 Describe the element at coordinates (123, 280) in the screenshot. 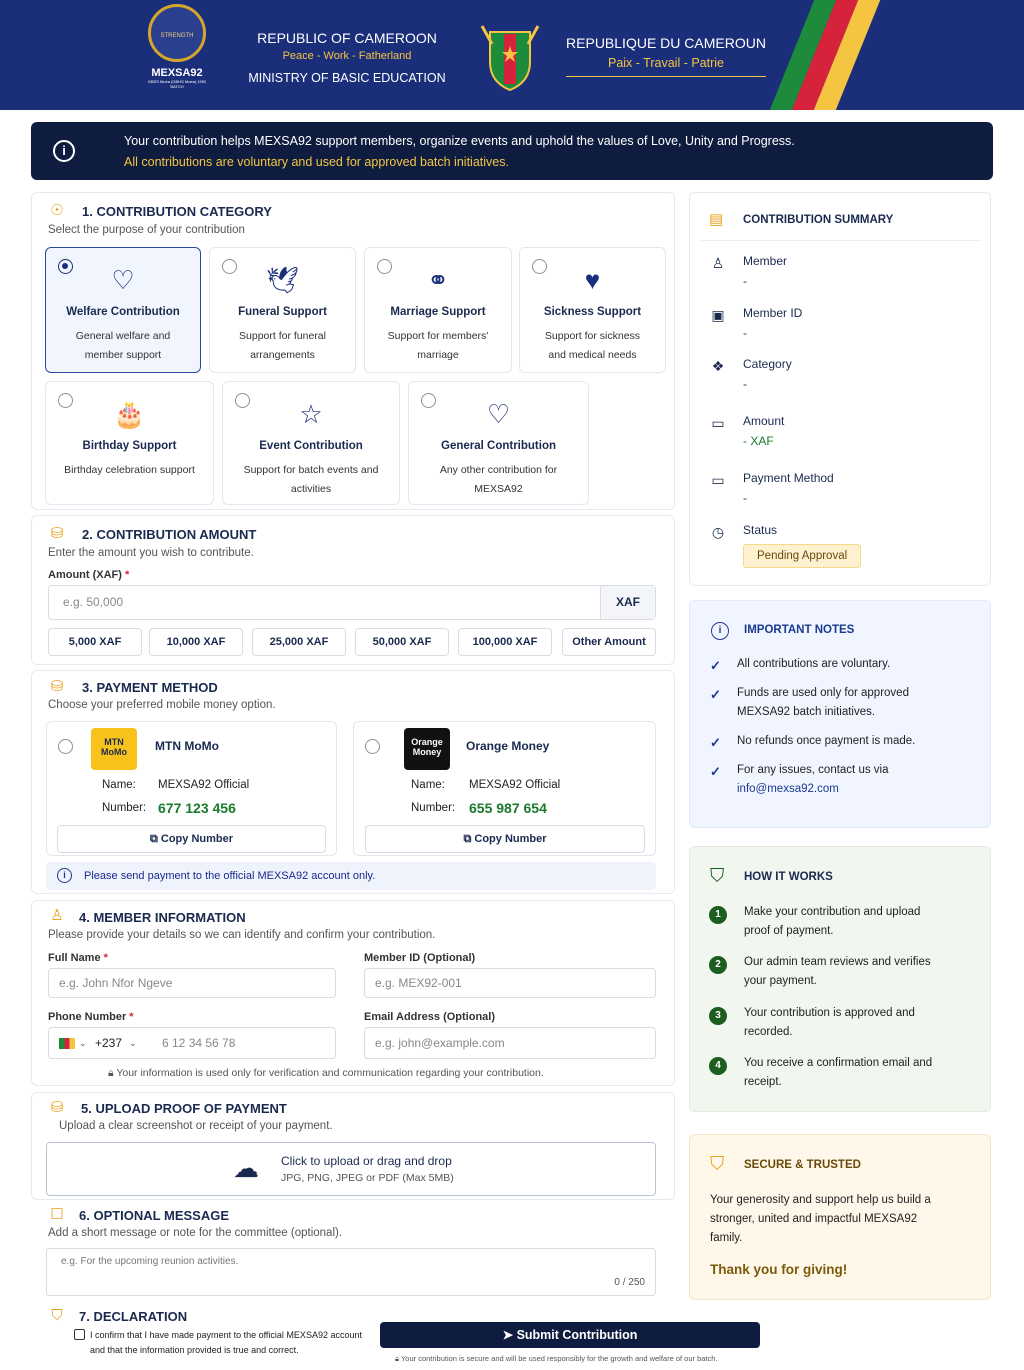

I see `people-heart-icon: ♡` at that location.